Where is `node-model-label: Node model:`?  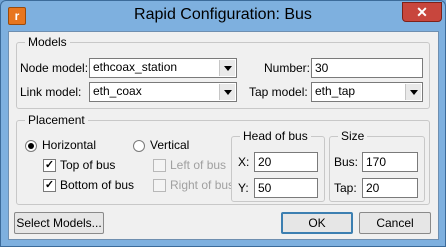 node-model-label: Node model: is located at coordinates (54, 68).